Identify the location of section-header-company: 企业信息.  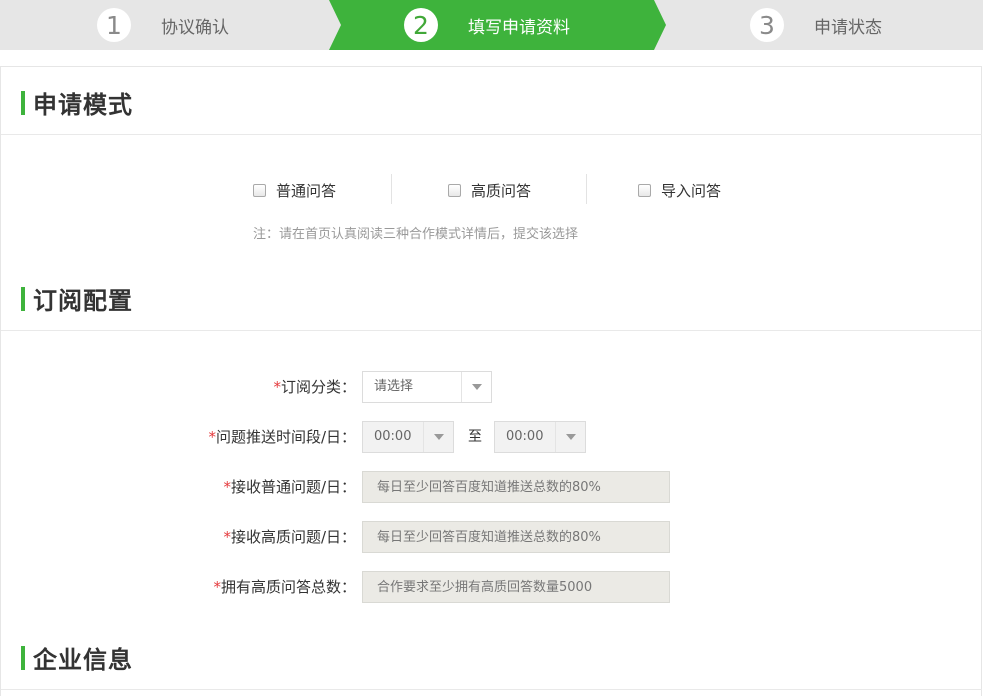
(491, 656).